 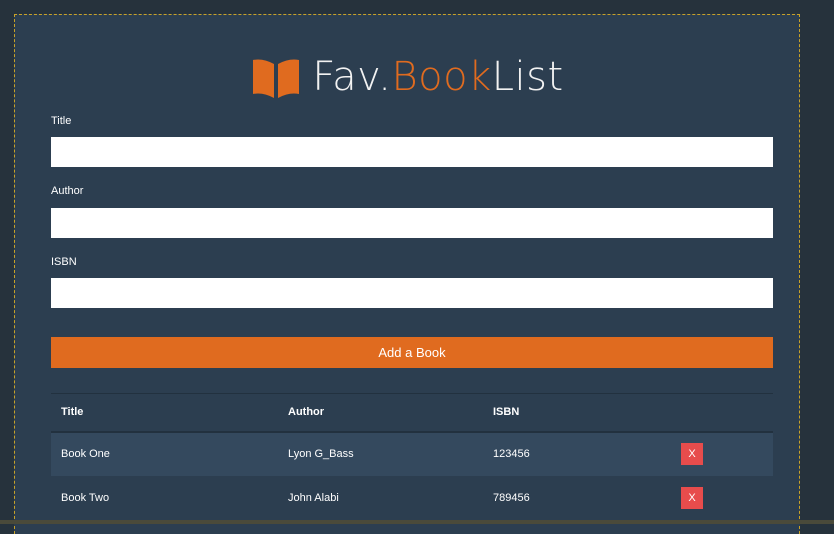 I want to click on book-isbn-cell: 789456, so click(x=511, y=497).